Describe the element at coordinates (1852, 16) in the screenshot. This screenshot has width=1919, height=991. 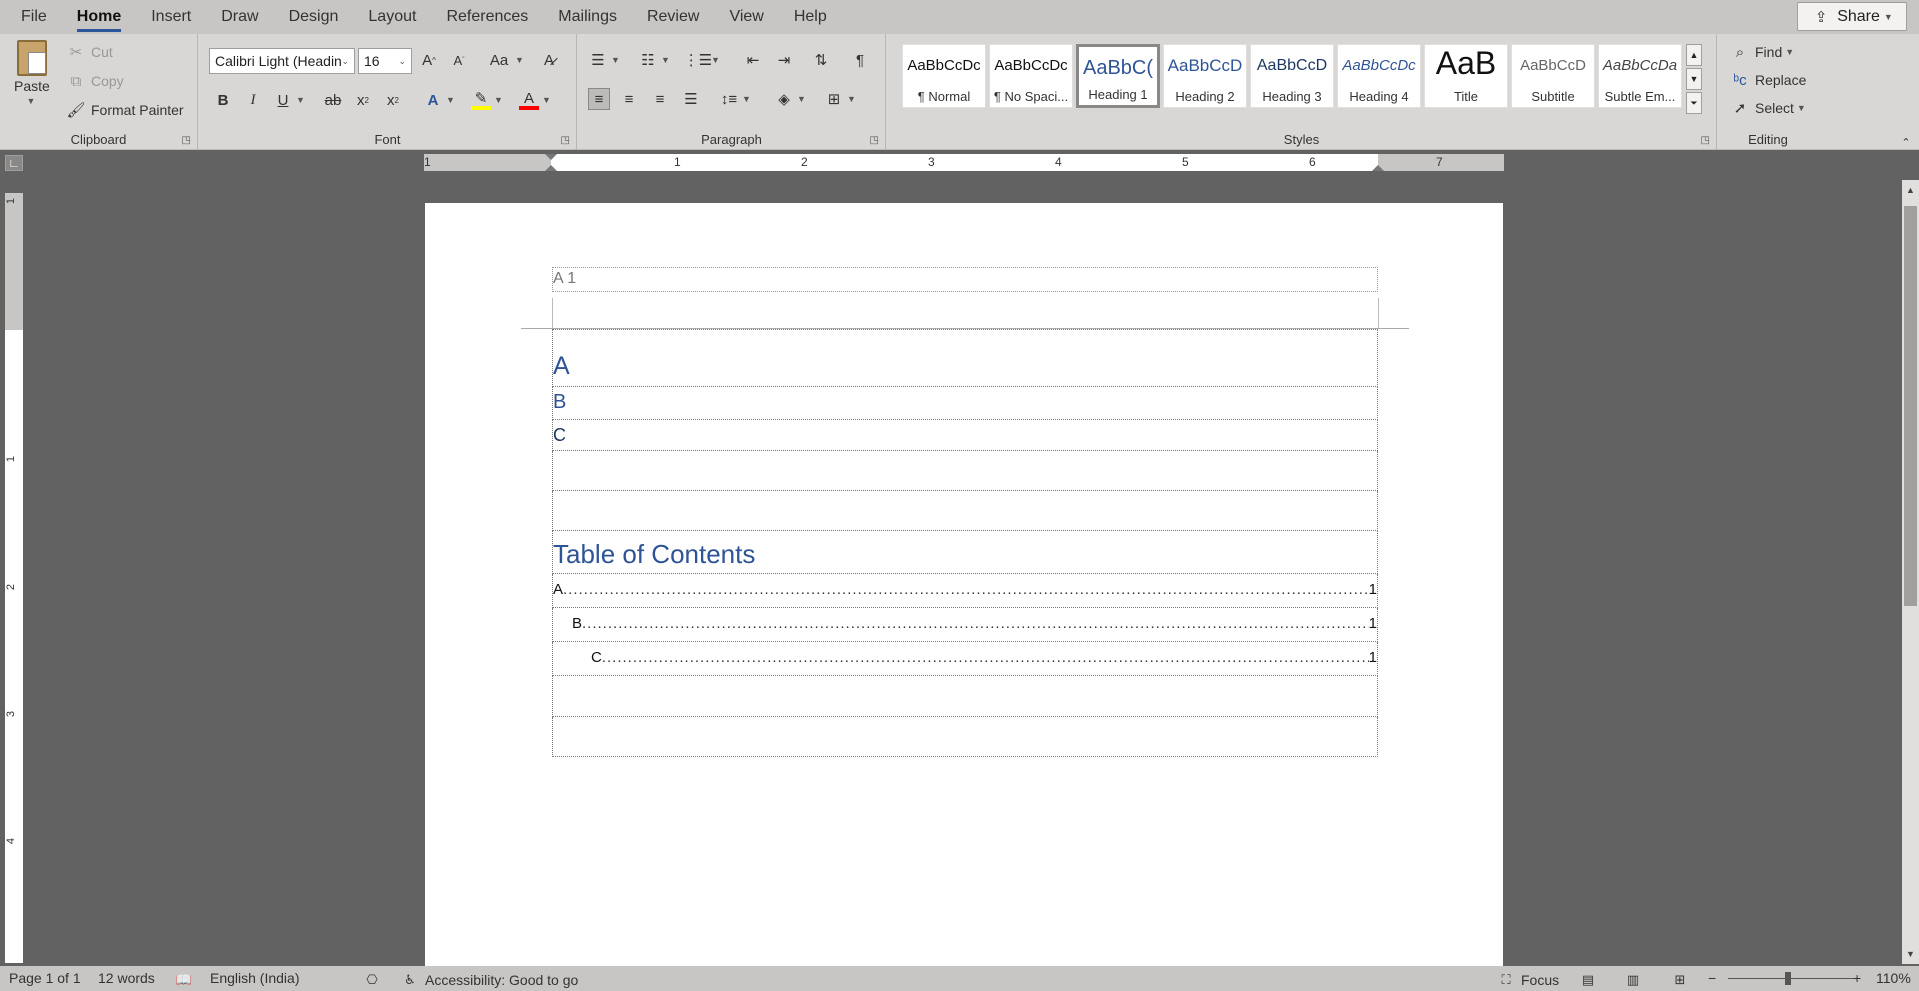
I see `share-button: ⇪ Share ▼` at that location.